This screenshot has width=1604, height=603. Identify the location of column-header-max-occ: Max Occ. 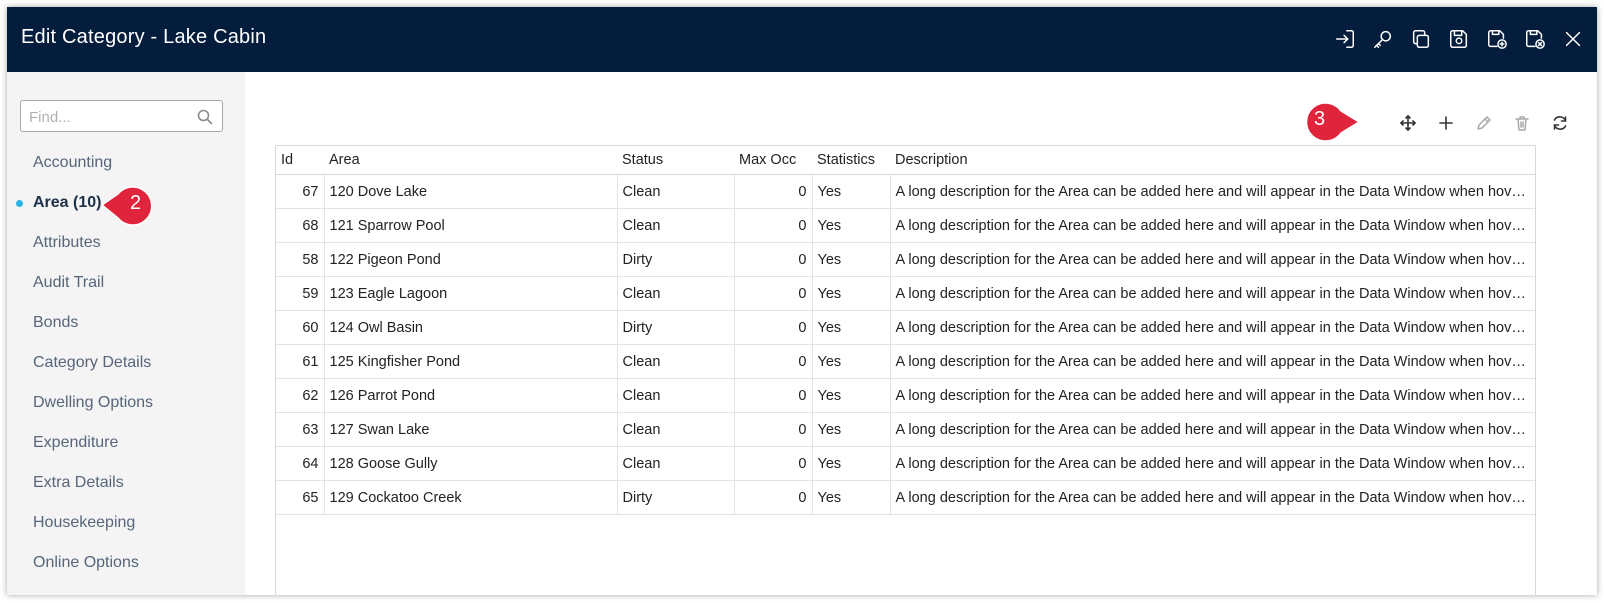
(773, 160).